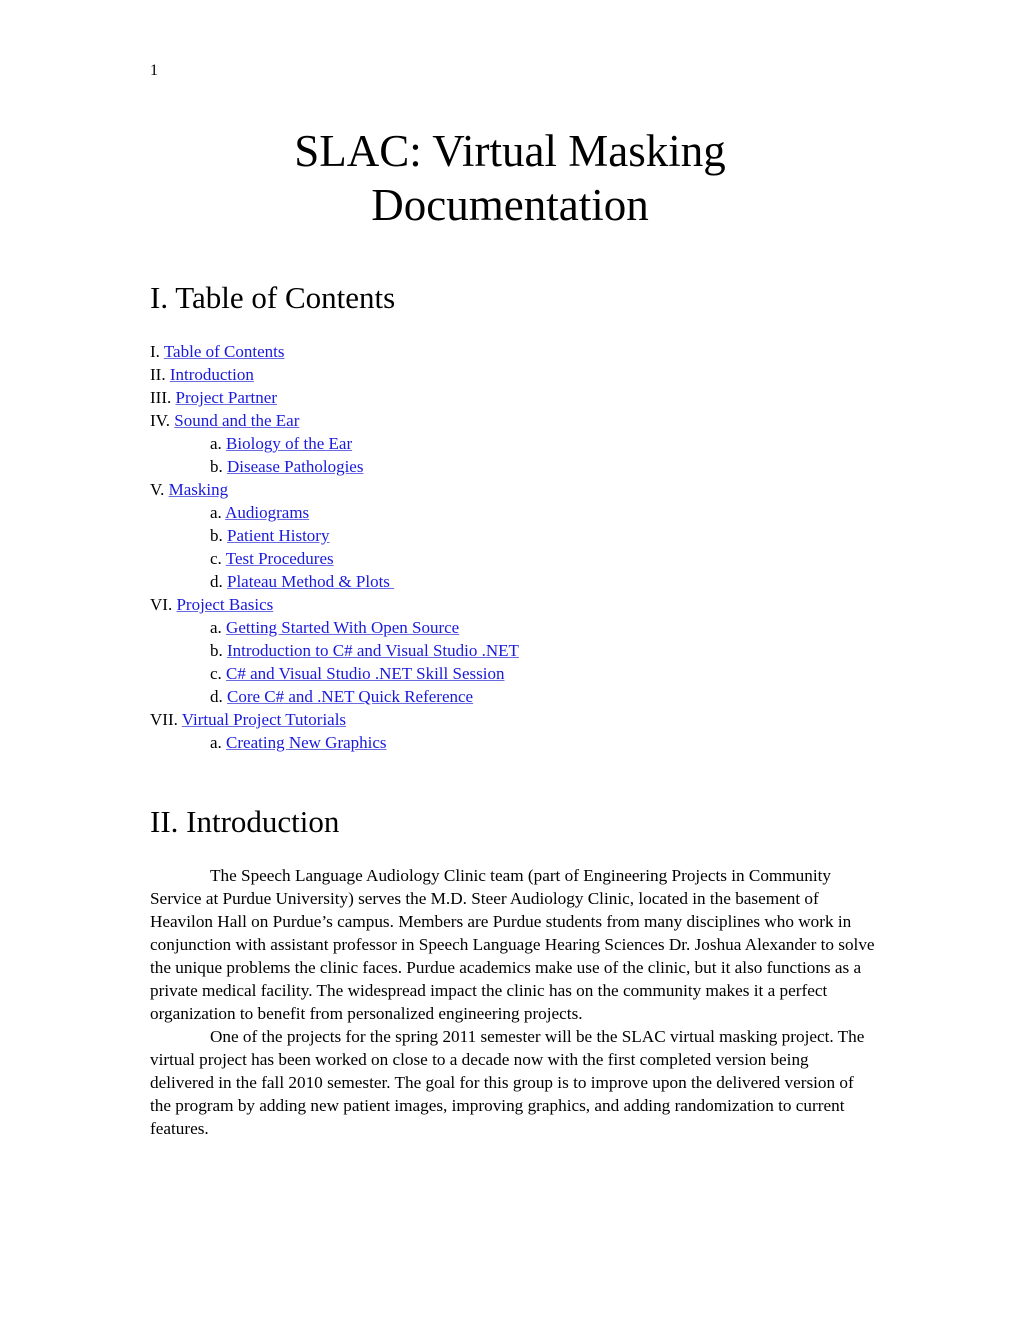 The height and width of the screenshot is (1320, 1020). Describe the element at coordinates (510, 178) in the screenshot. I see `document-title: SLAC: Virtual Masking Documentation` at that location.